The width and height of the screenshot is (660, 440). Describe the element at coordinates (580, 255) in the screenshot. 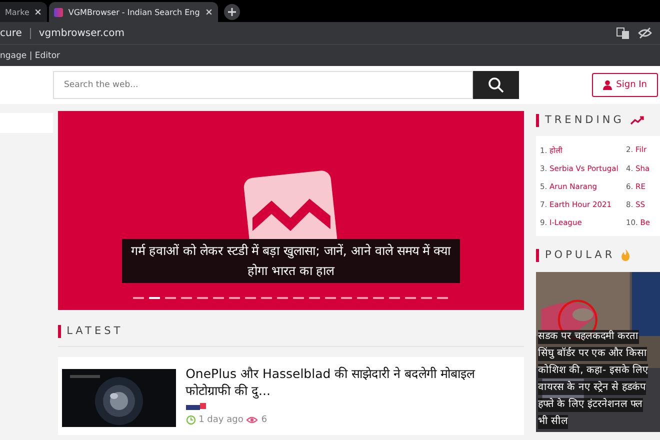

I see `section-title: POPULAR` at that location.